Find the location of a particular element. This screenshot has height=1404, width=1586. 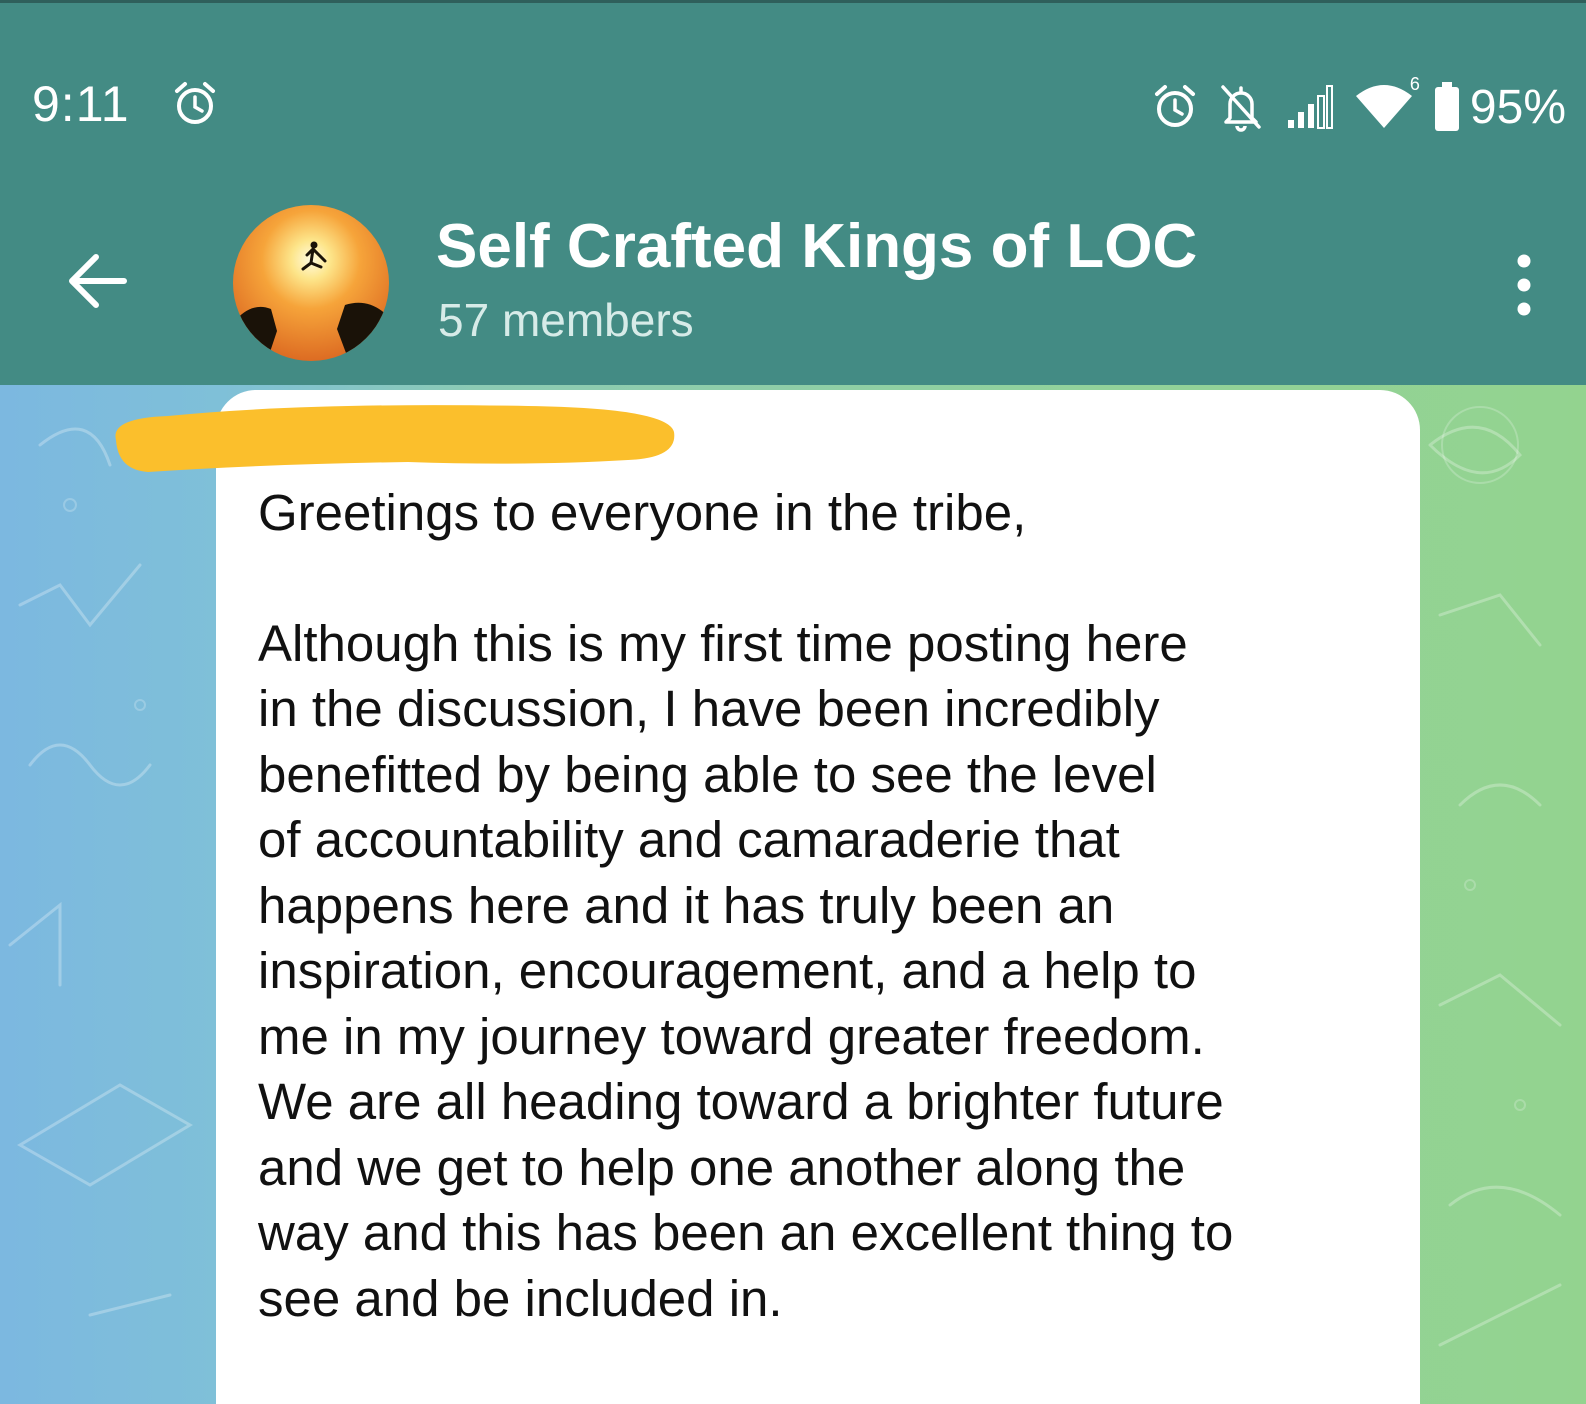

arrow-left-icon is located at coordinates (98, 281).